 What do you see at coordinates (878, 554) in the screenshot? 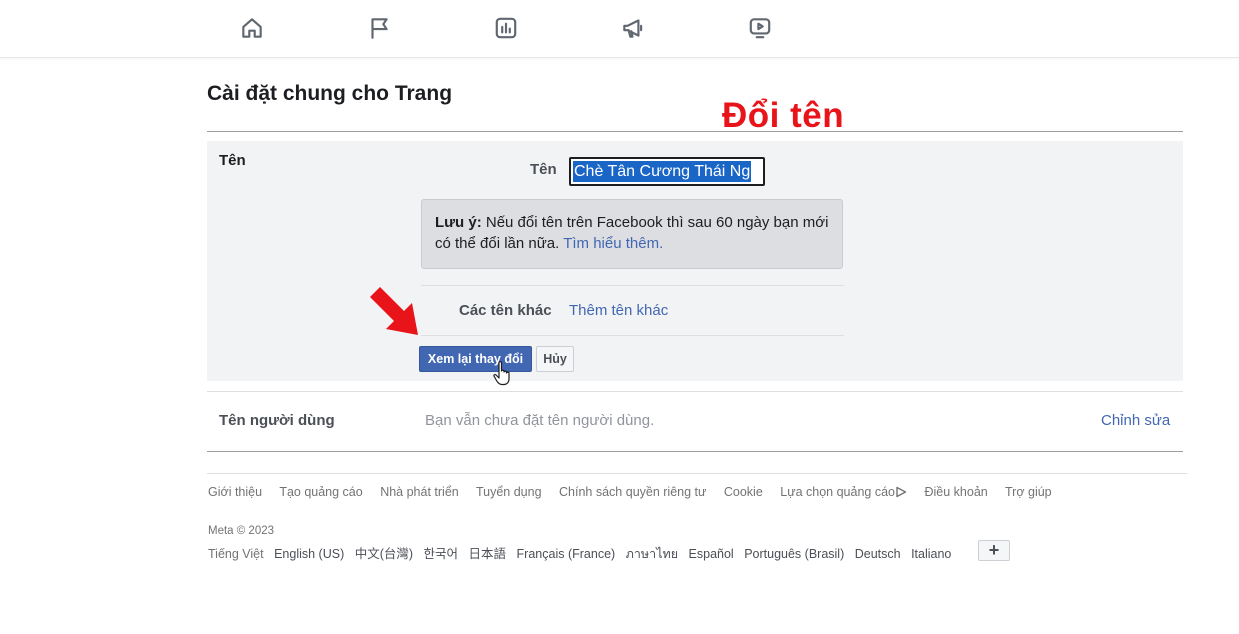
I see `language-link: Deutsch` at bounding box center [878, 554].